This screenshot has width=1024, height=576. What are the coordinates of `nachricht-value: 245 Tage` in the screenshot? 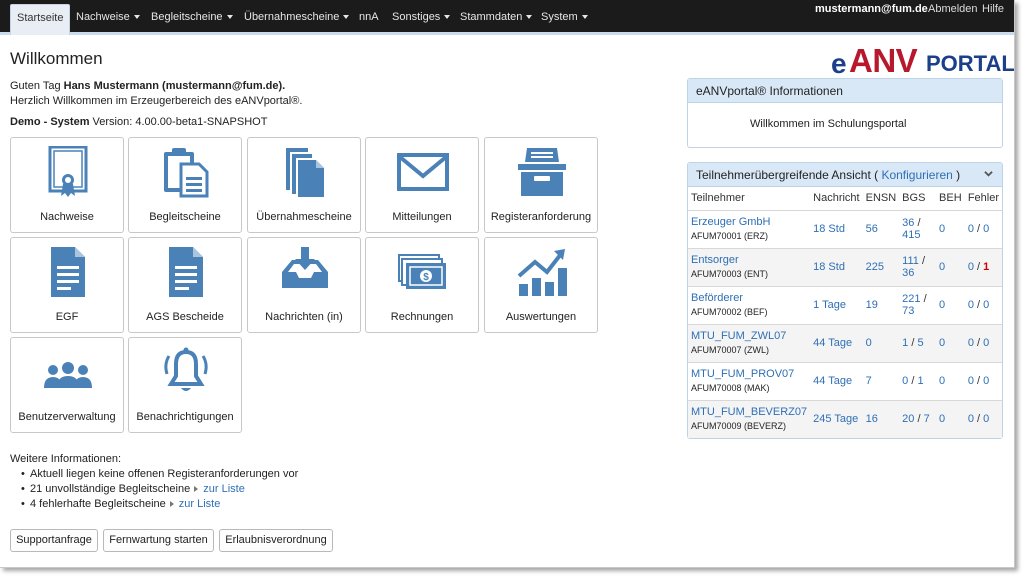 It's located at (835, 419).